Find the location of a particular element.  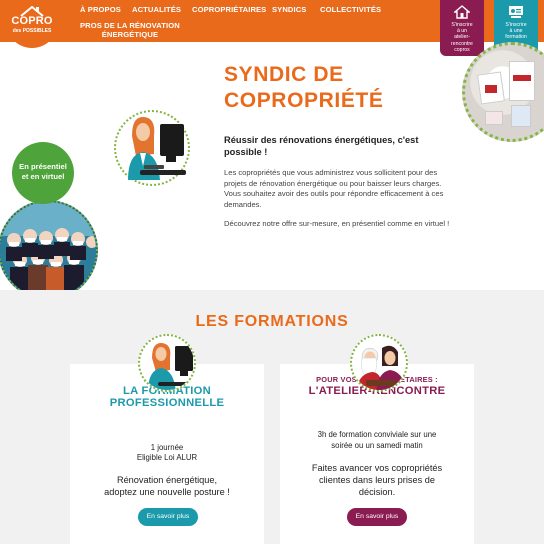

syndic-illustration is located at coordinates (152, 148).